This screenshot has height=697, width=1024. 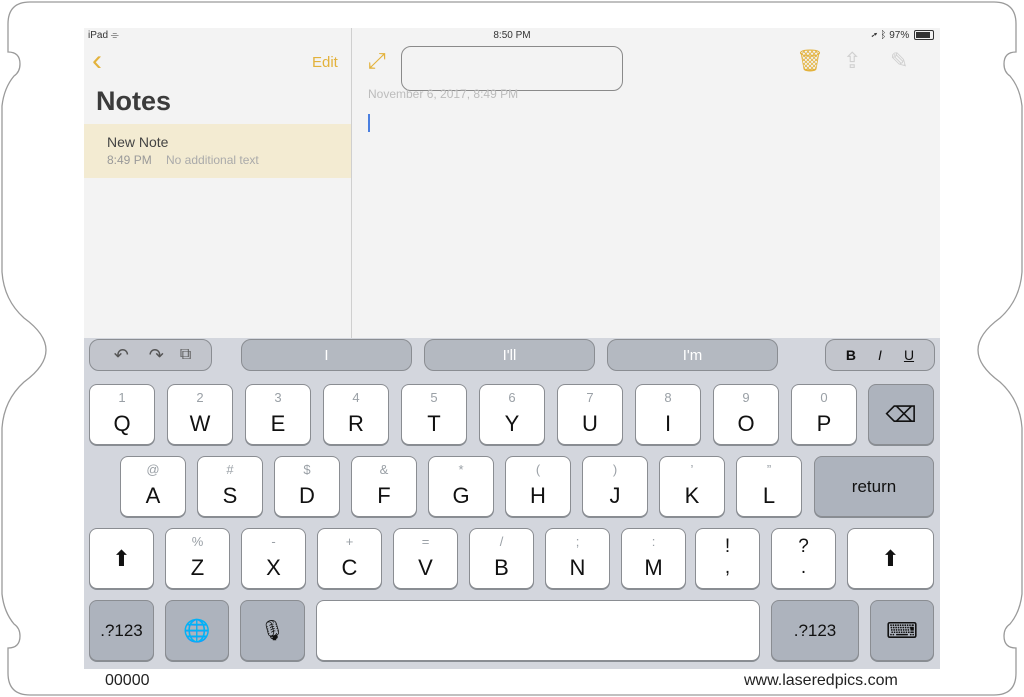 I want to click on key-y: 6Y, so click(x=512, y=414).